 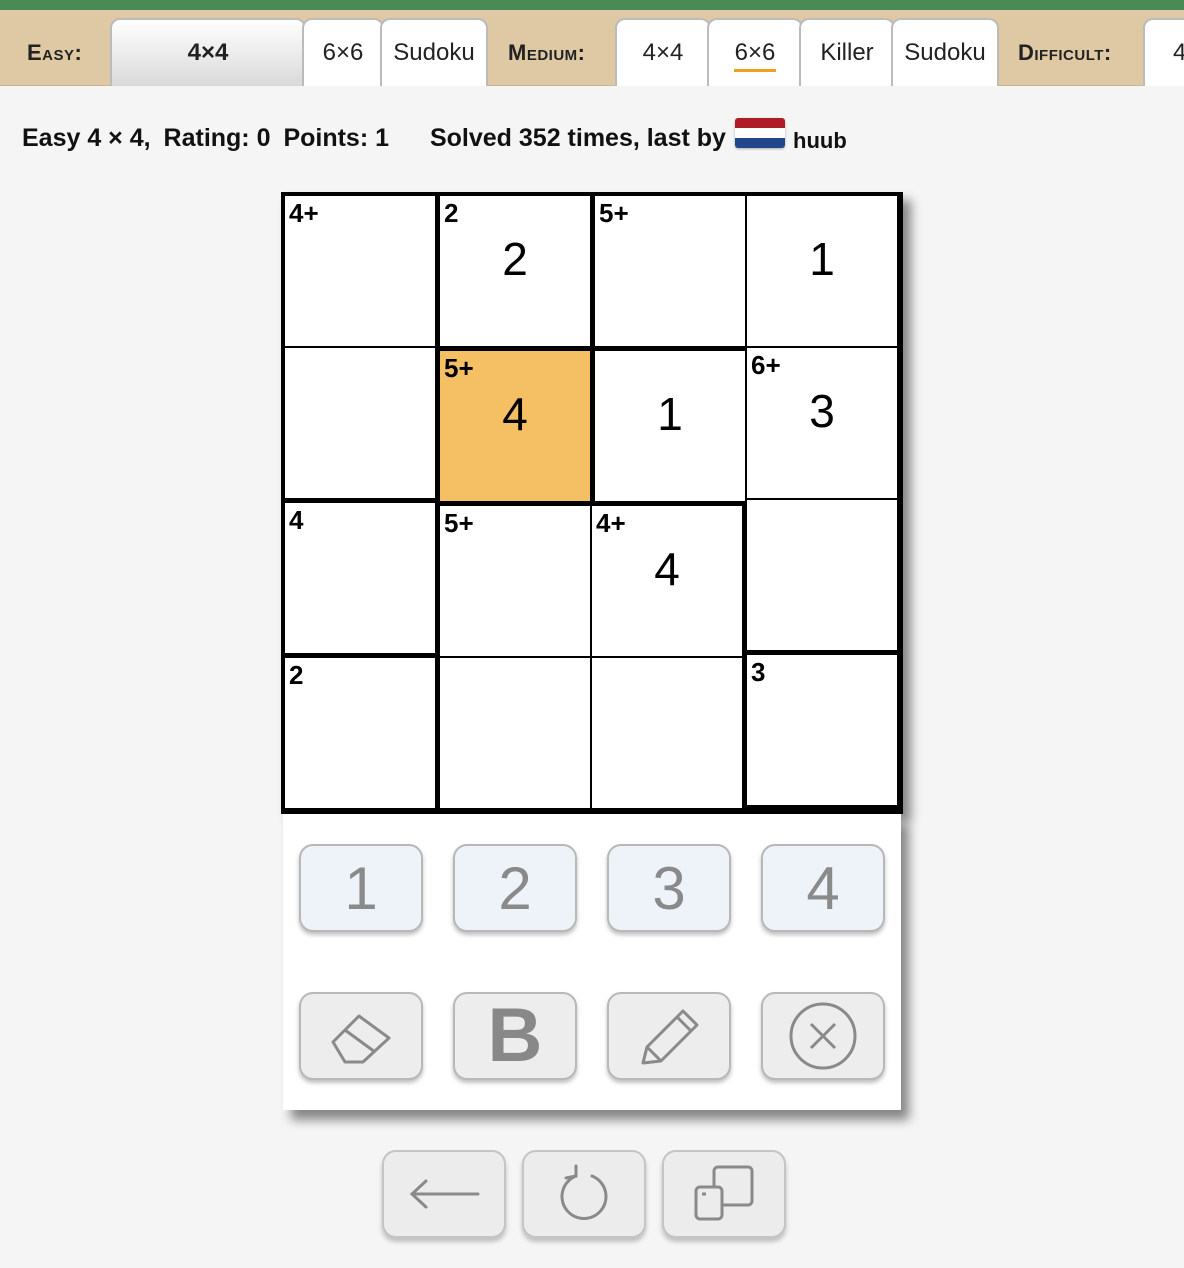 I want to click on number-key-4: 4, so click(x=823, y=888).